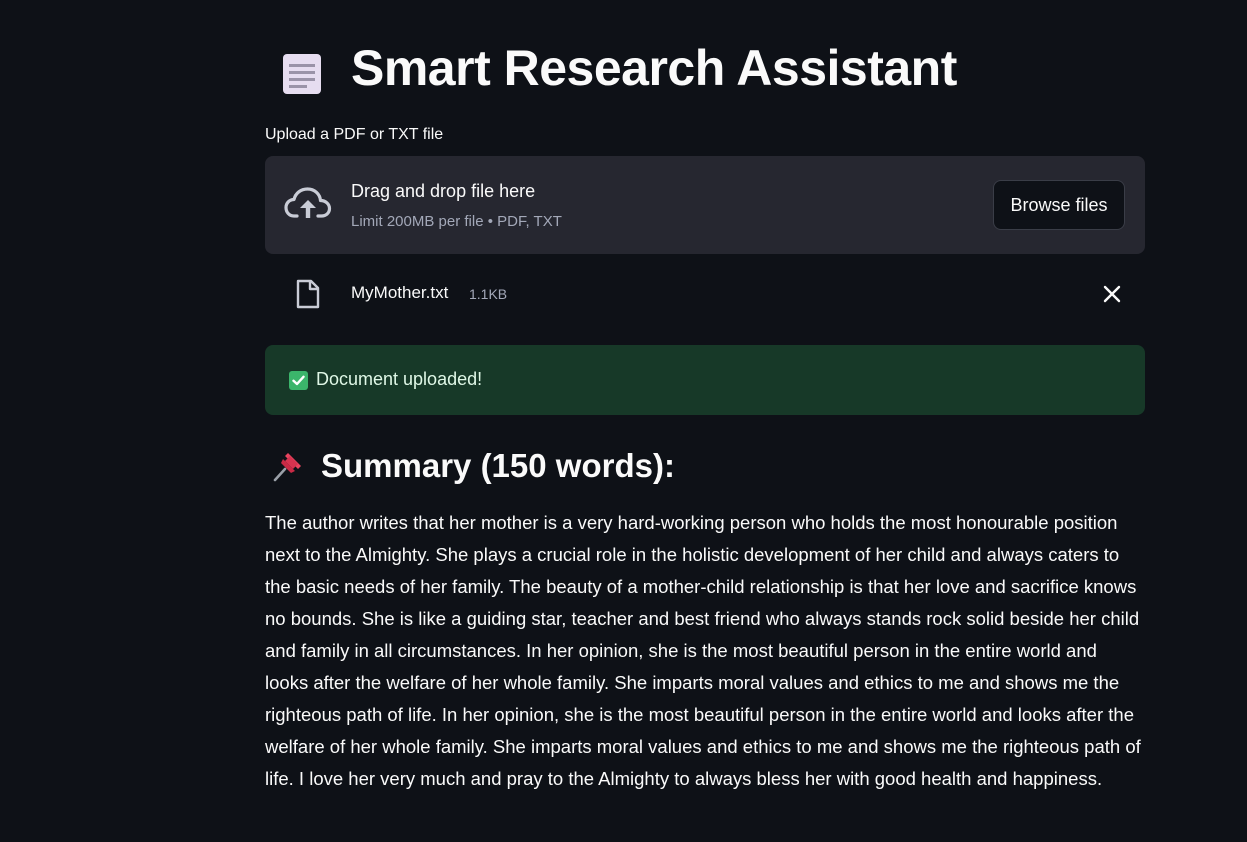  What do you see at coordinates (400, 292) in the screenshot?
I see `file-name: MyMother.txt` at bounding box center [400, 292].